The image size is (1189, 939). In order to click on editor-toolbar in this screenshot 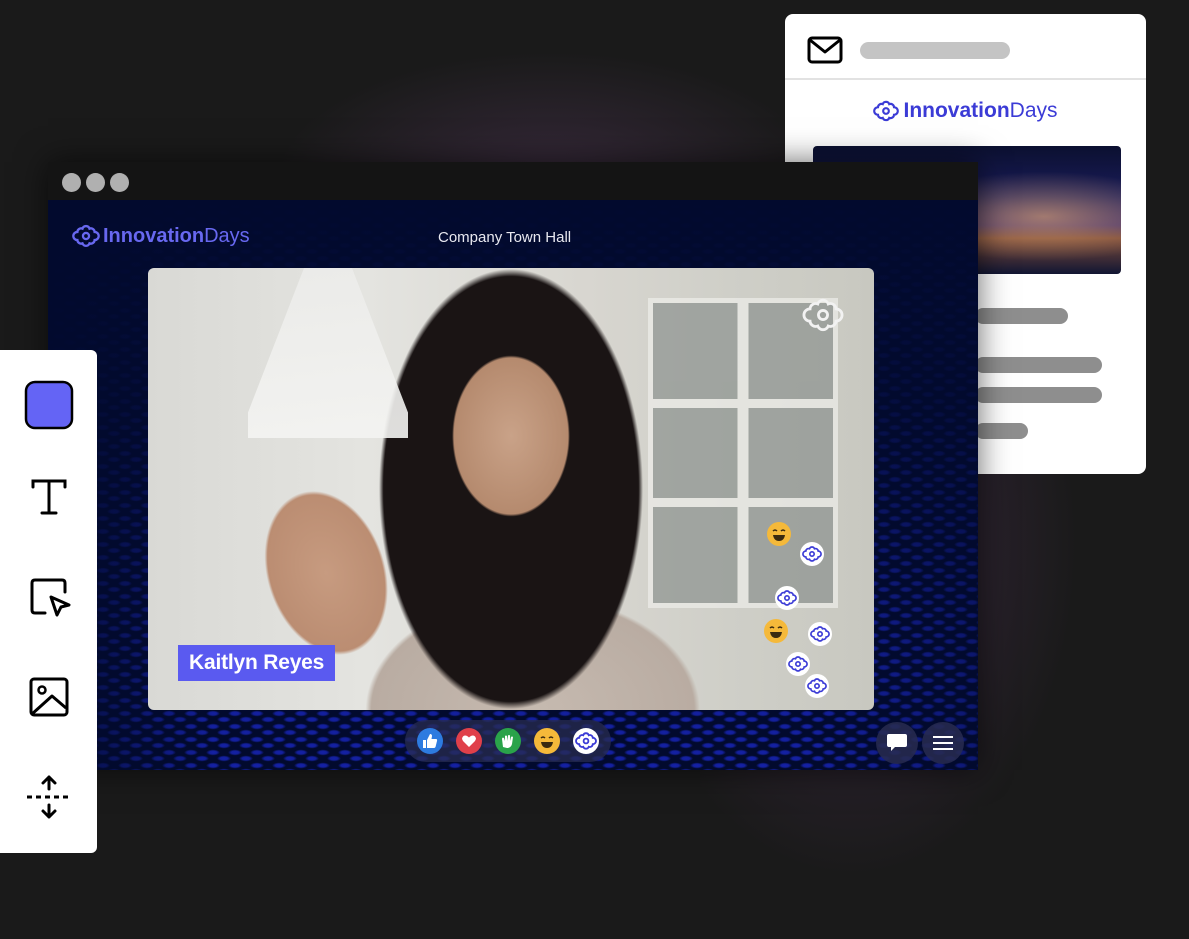, I will do `click(48, 601)`.